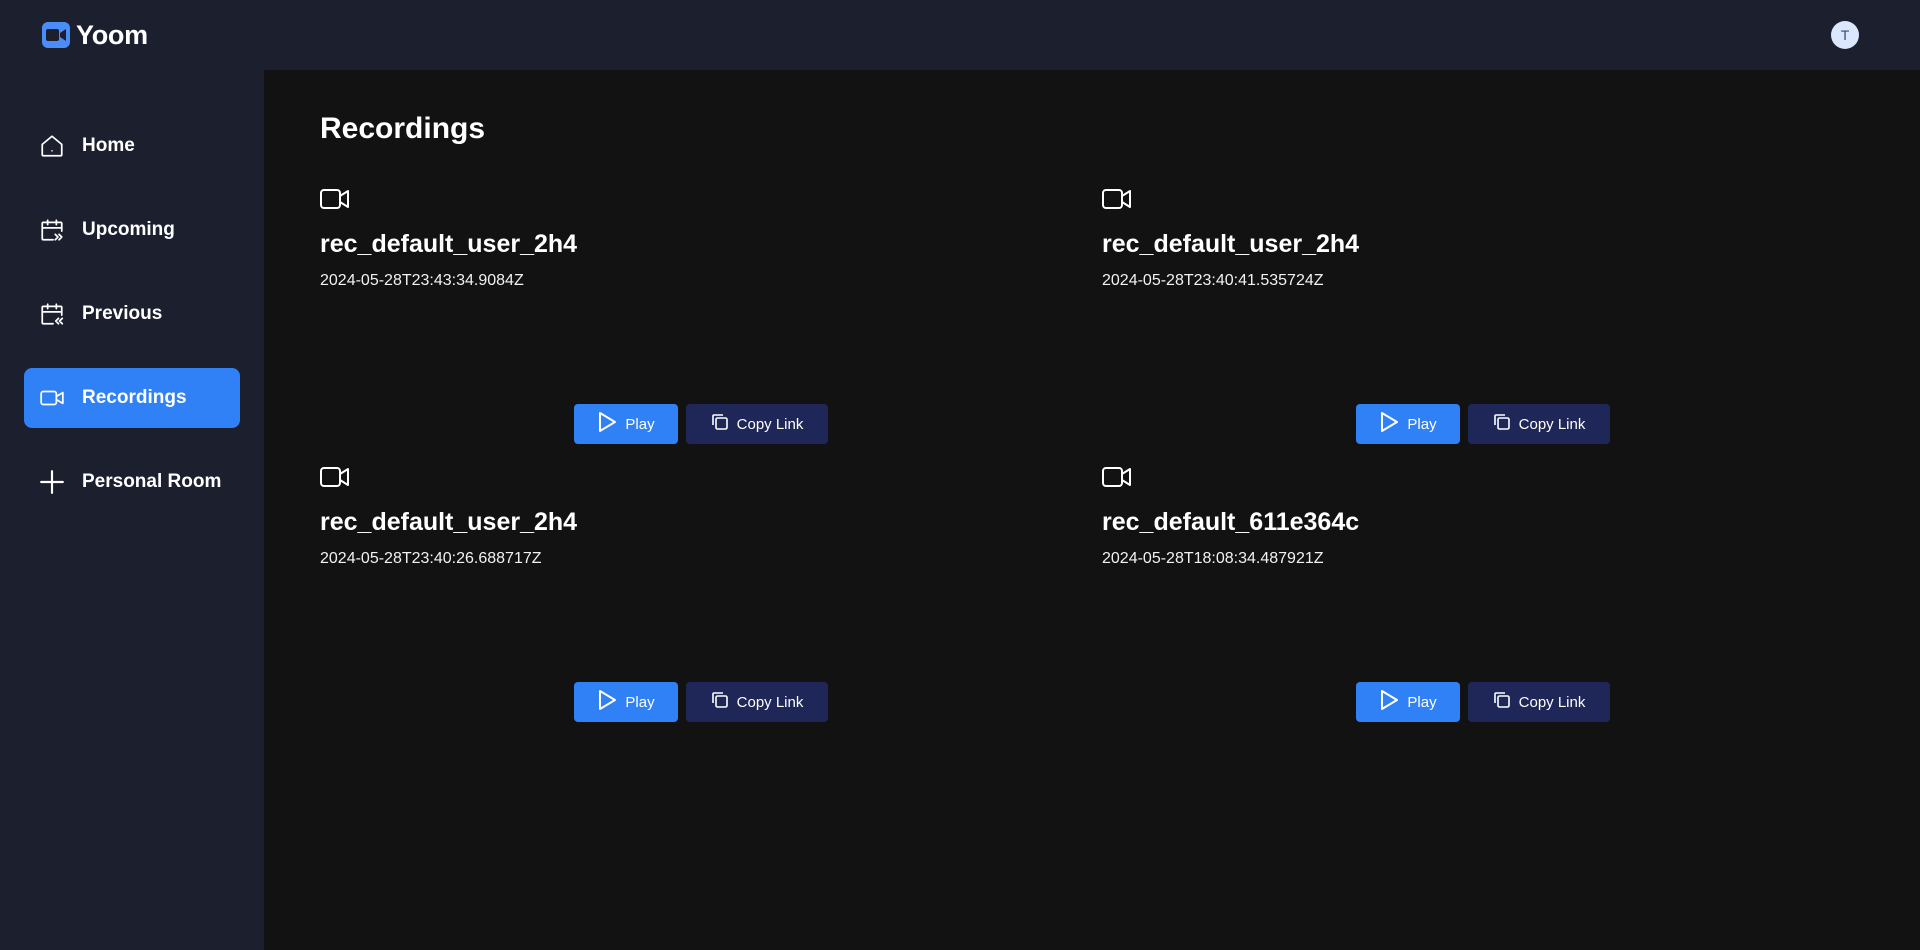  What do you see at coordinates (112, 34) in the screenshot?
I see `app-name: Yoom` at bounding box center [112, 34].